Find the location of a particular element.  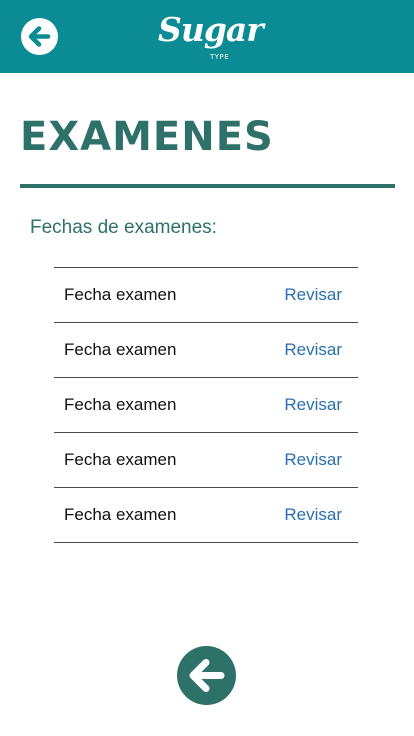

back-button-bottom is located at coordinates (206, 675).